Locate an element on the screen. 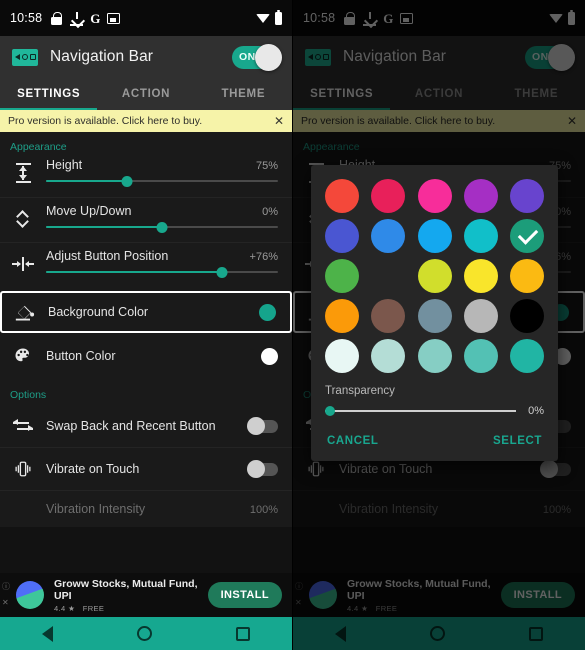  info-icon: ⓘ is located at coordinates (6, 586).